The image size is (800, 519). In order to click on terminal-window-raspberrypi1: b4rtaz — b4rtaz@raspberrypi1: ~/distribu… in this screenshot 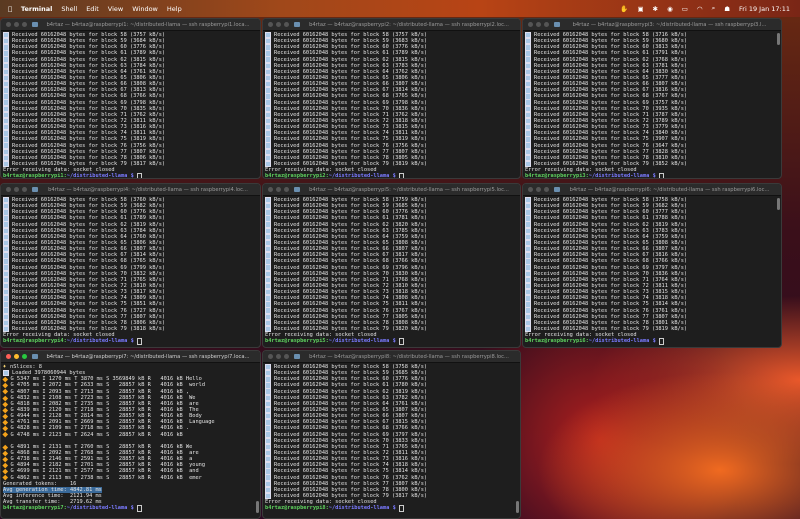, I will do `click(130, 98)`.